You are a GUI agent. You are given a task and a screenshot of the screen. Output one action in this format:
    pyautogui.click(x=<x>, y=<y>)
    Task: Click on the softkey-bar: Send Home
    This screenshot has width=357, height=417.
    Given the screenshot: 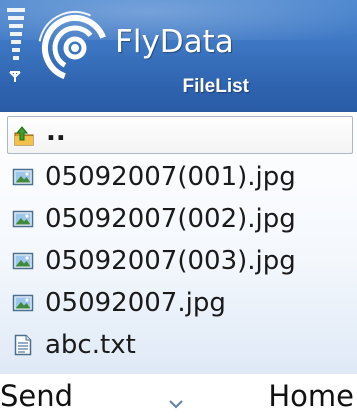 What is the action you would take?
    pyautogui.click(x=178, y=395)
    